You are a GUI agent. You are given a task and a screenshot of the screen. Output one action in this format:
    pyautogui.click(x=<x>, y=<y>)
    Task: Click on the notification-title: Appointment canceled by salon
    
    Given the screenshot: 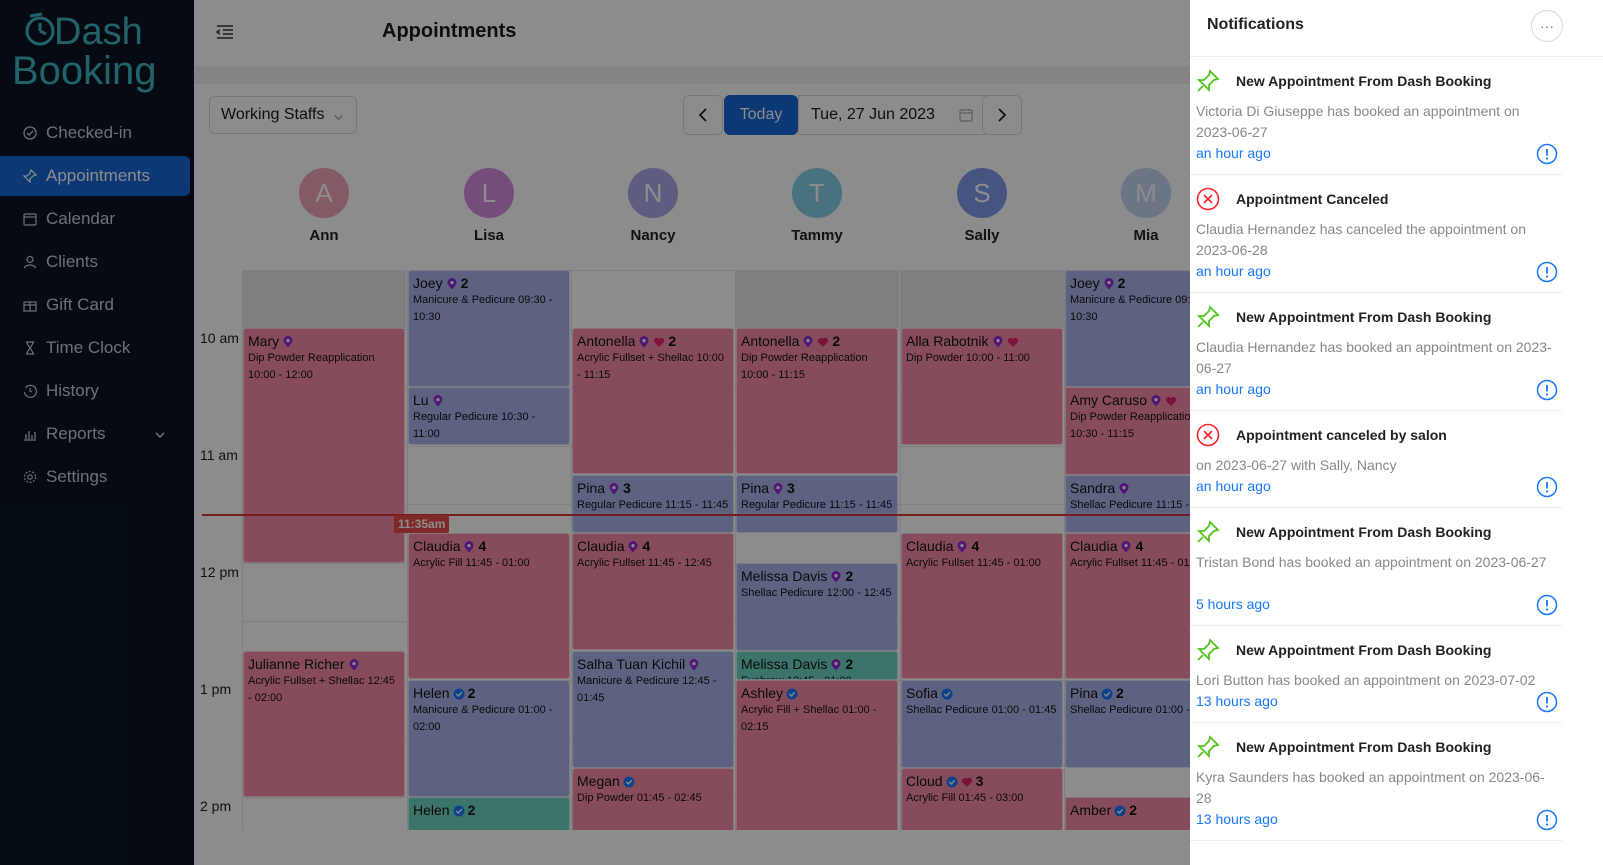 What is the action you would take?
    pyautogui.click(x=1341, y=435)
    